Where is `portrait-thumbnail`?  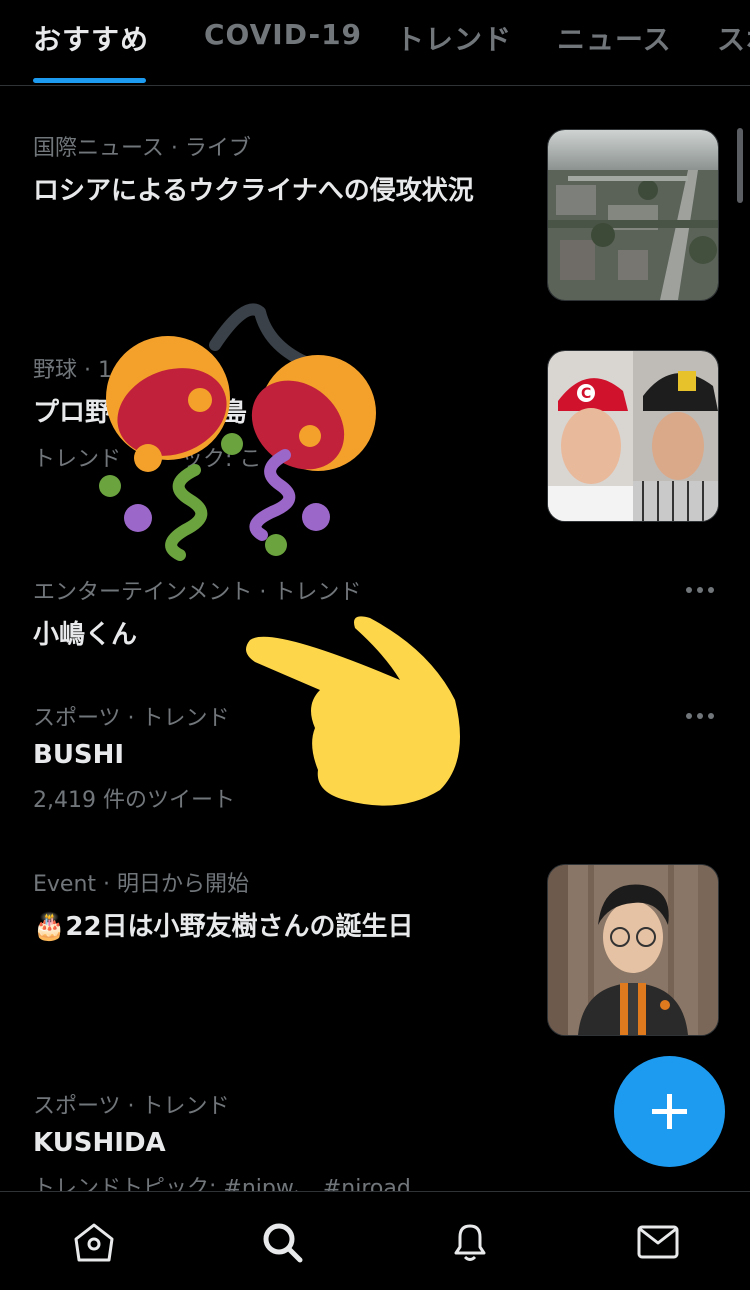
portrait-thumbnail is located at coordinates (633, 950).